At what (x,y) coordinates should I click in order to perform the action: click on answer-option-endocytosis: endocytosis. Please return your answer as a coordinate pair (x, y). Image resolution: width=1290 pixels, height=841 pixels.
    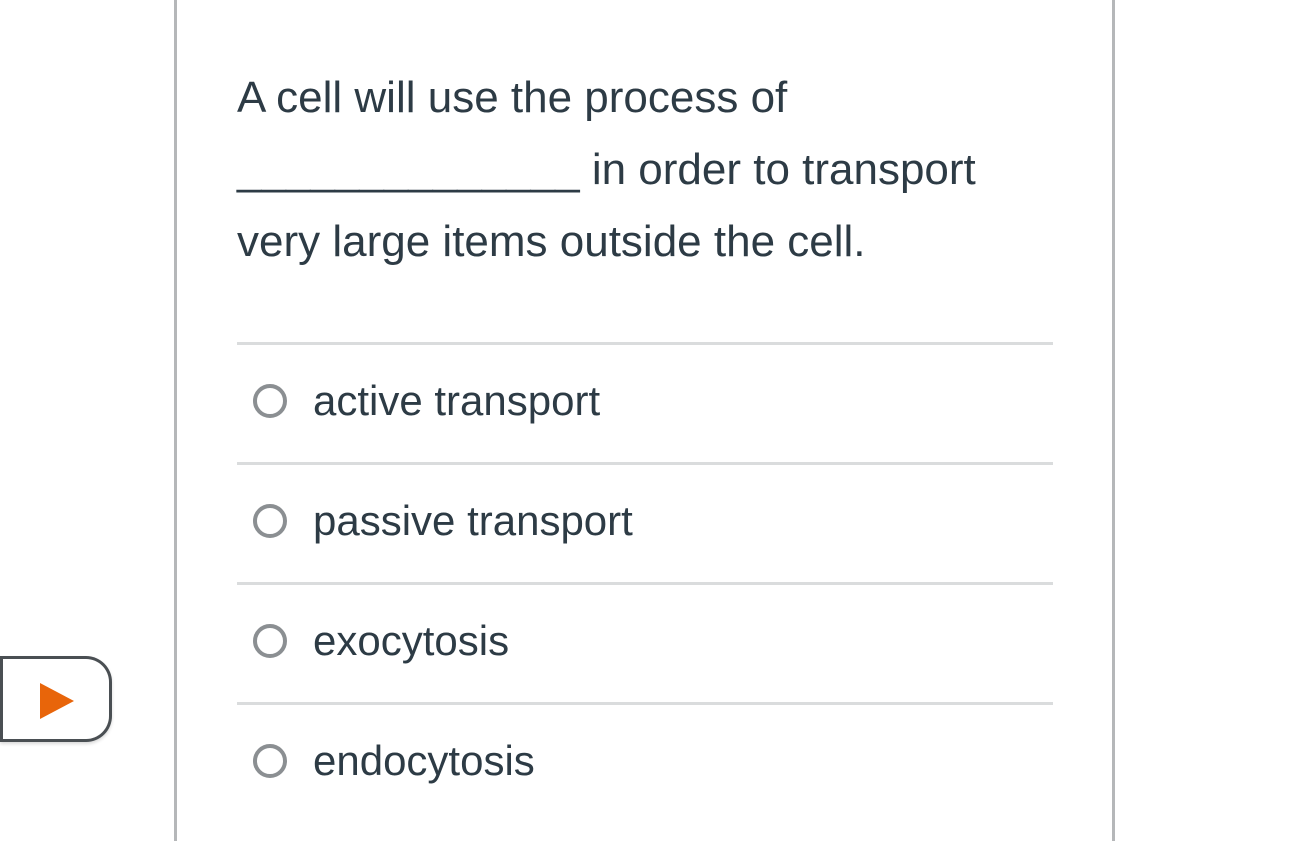
    Looking at the image, I should click on (645, 762).